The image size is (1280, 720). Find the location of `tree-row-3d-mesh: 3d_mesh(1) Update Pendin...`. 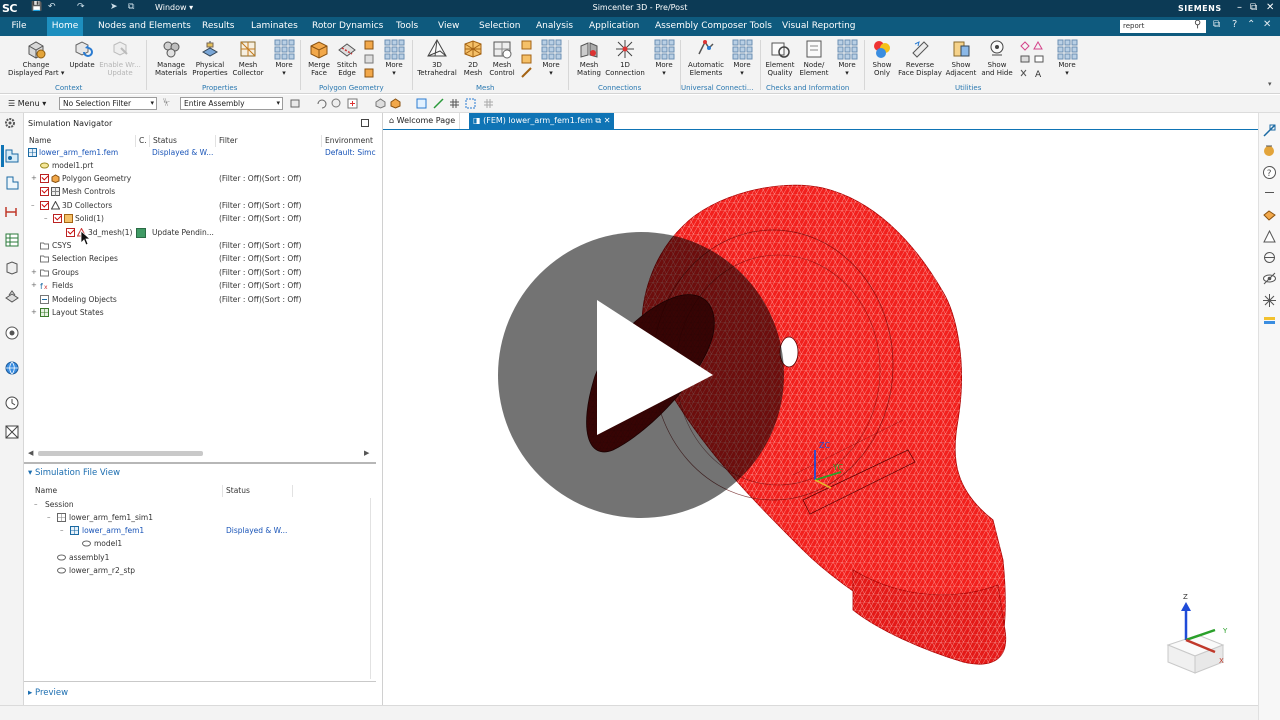

tree-row-3d-mesh: 3d_mesh(1) Update Pendin... is located at coordinates (200, 232).